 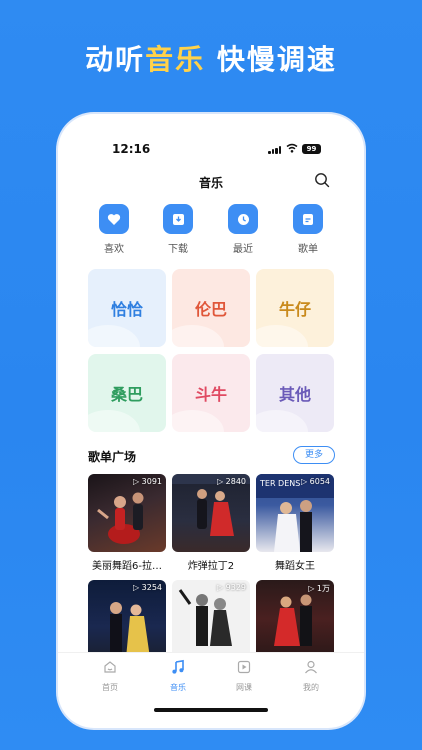 I want to click on tab-label: 我的, so click(x=311, y=687).